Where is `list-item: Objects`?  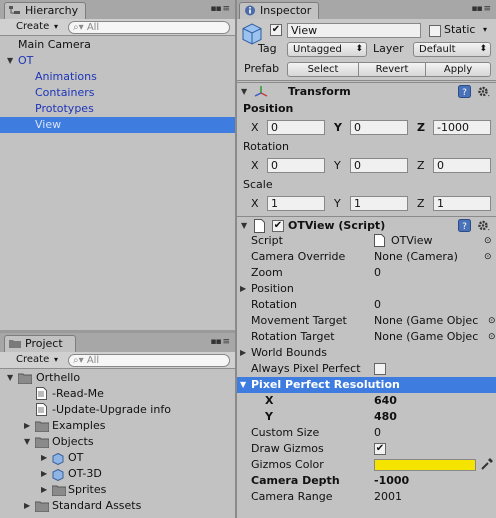
list-item: Objects is located at coordinates (117, 442).